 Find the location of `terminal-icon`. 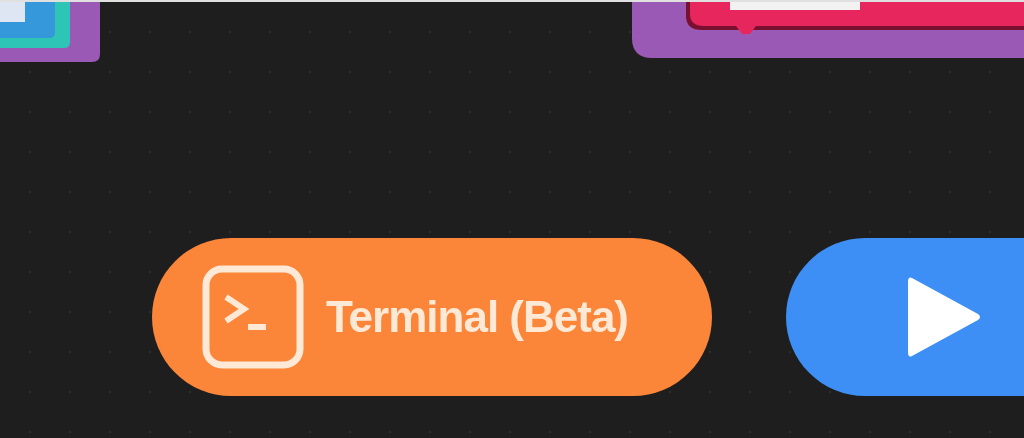

terminal-icon is located at coordinates (253, 317).